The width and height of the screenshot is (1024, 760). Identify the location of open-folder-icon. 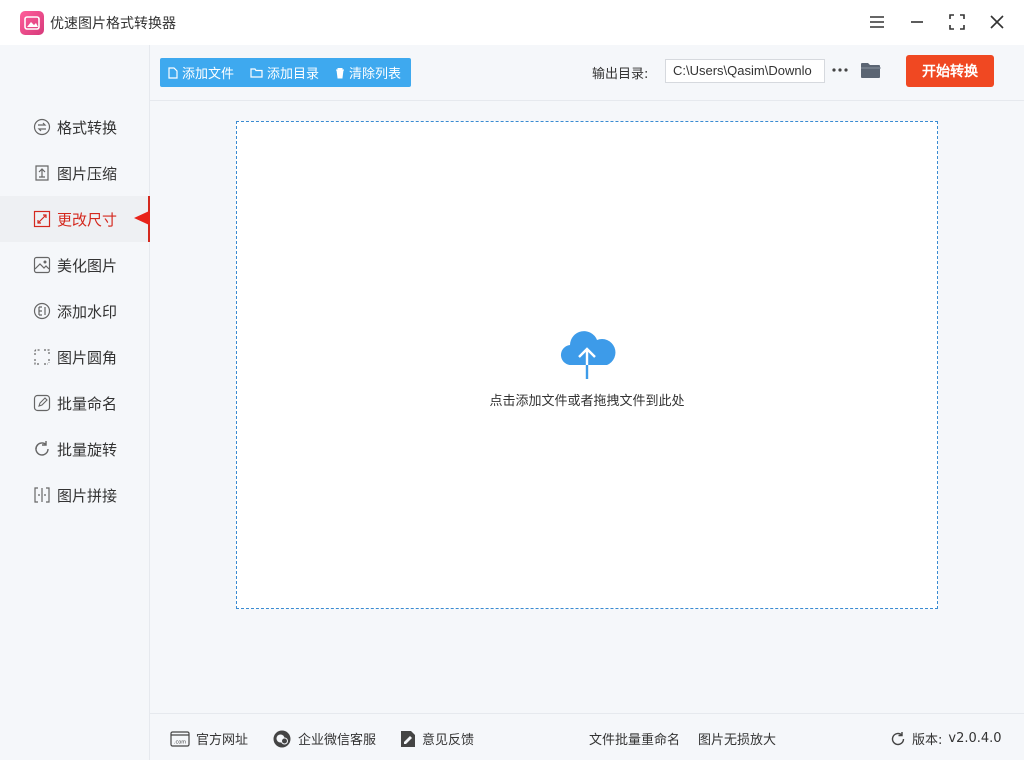
(871, 72).